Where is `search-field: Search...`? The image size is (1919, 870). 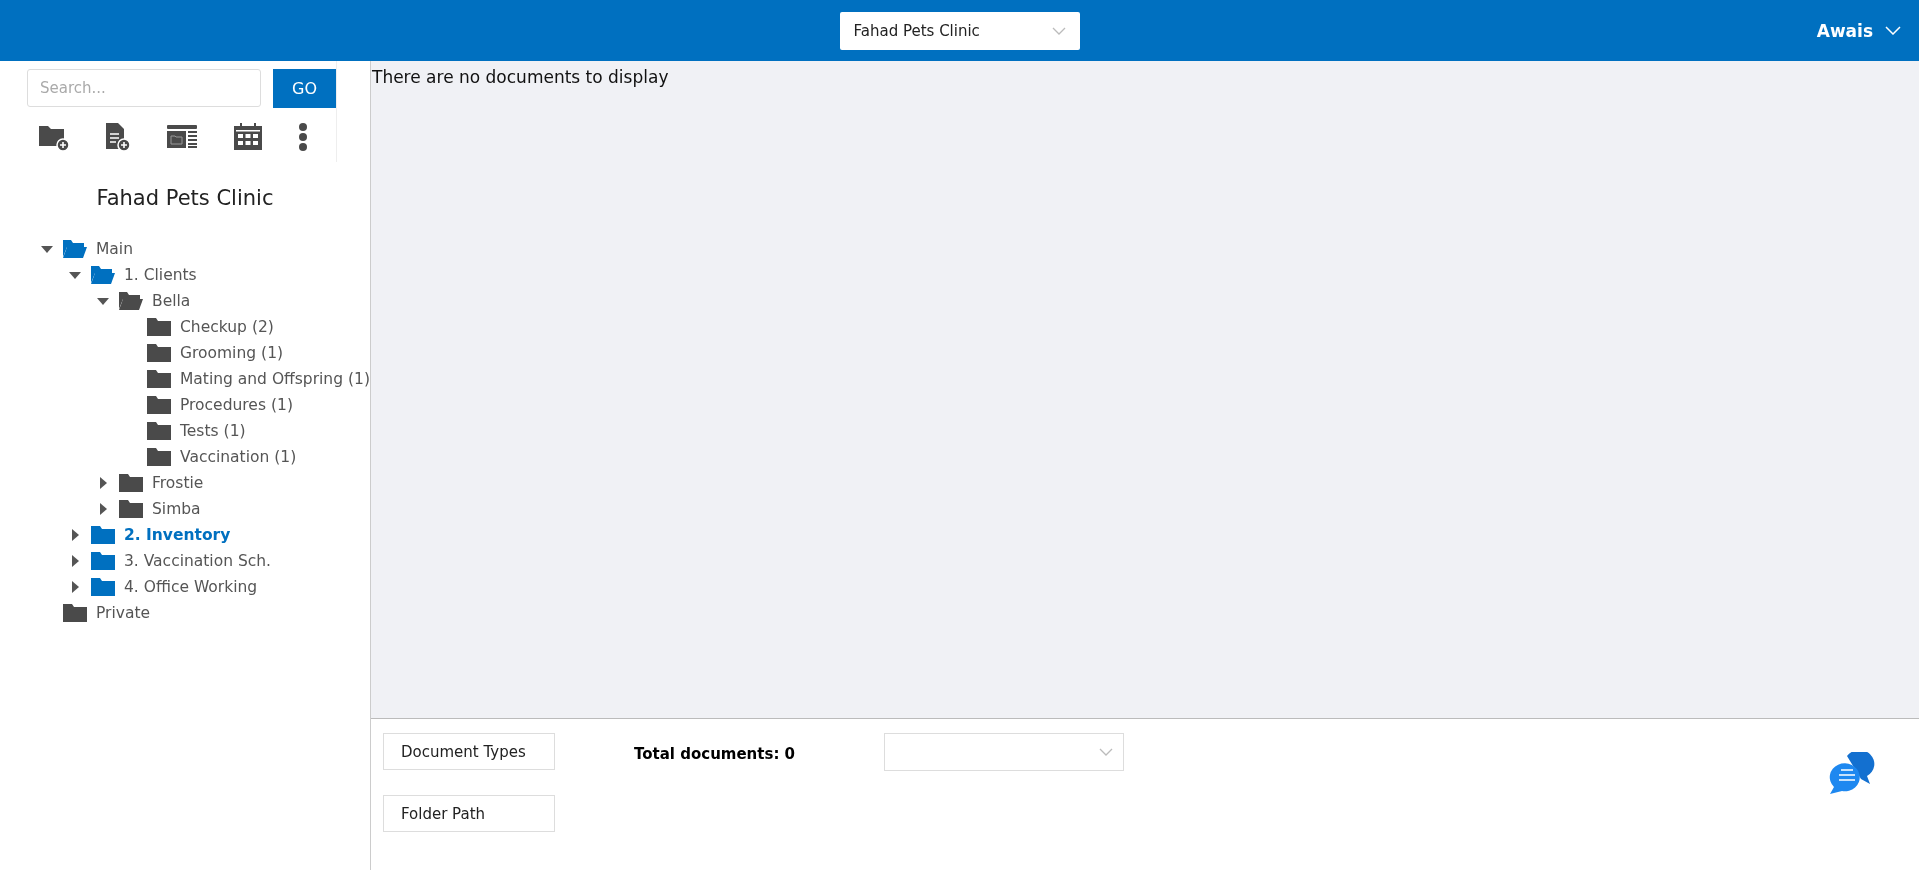
search-field: Search... is located at coordinates (144, 88).